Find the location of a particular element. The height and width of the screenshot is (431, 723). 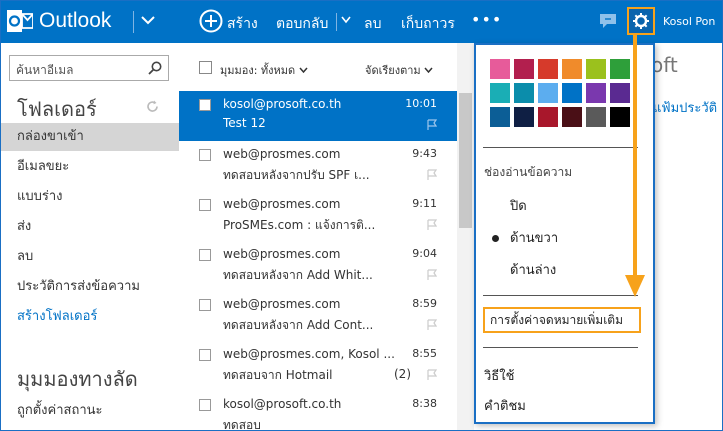

view-filter: มุมมอง: ทั้งหมด is located at coordinates (264, 70).